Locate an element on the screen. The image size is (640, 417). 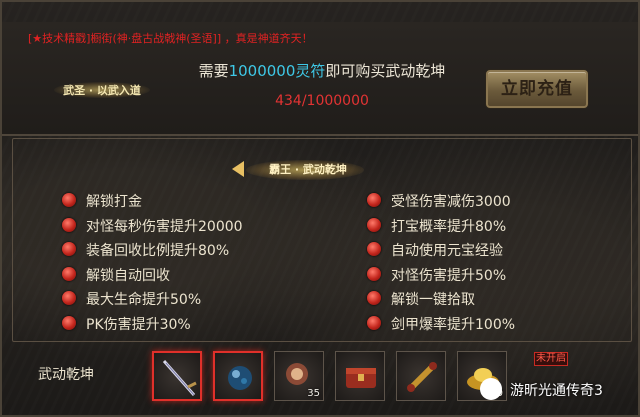
purchase-prefix: 需要 is located at coordinates (213, 71).